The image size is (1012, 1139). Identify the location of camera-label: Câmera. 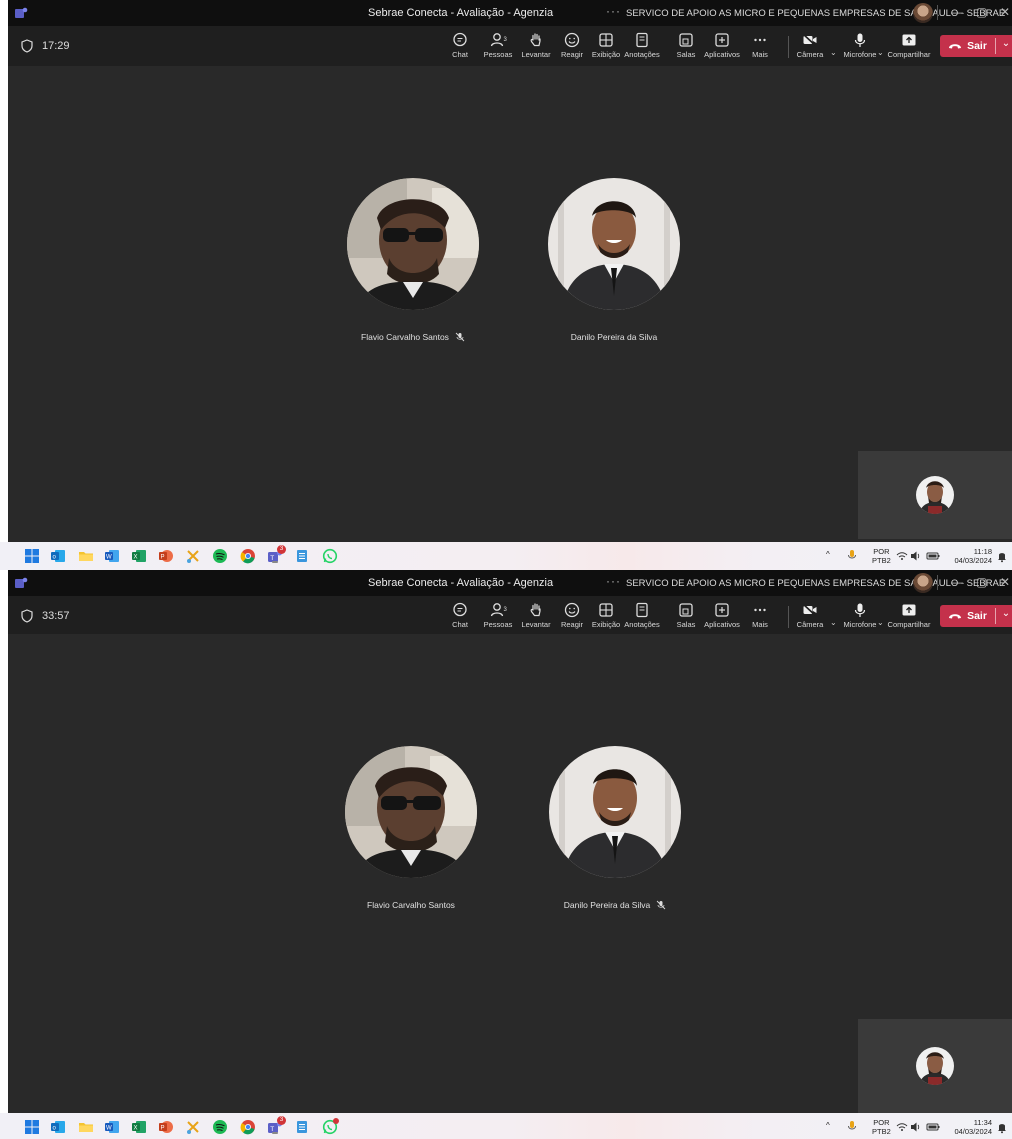
(810, 624).